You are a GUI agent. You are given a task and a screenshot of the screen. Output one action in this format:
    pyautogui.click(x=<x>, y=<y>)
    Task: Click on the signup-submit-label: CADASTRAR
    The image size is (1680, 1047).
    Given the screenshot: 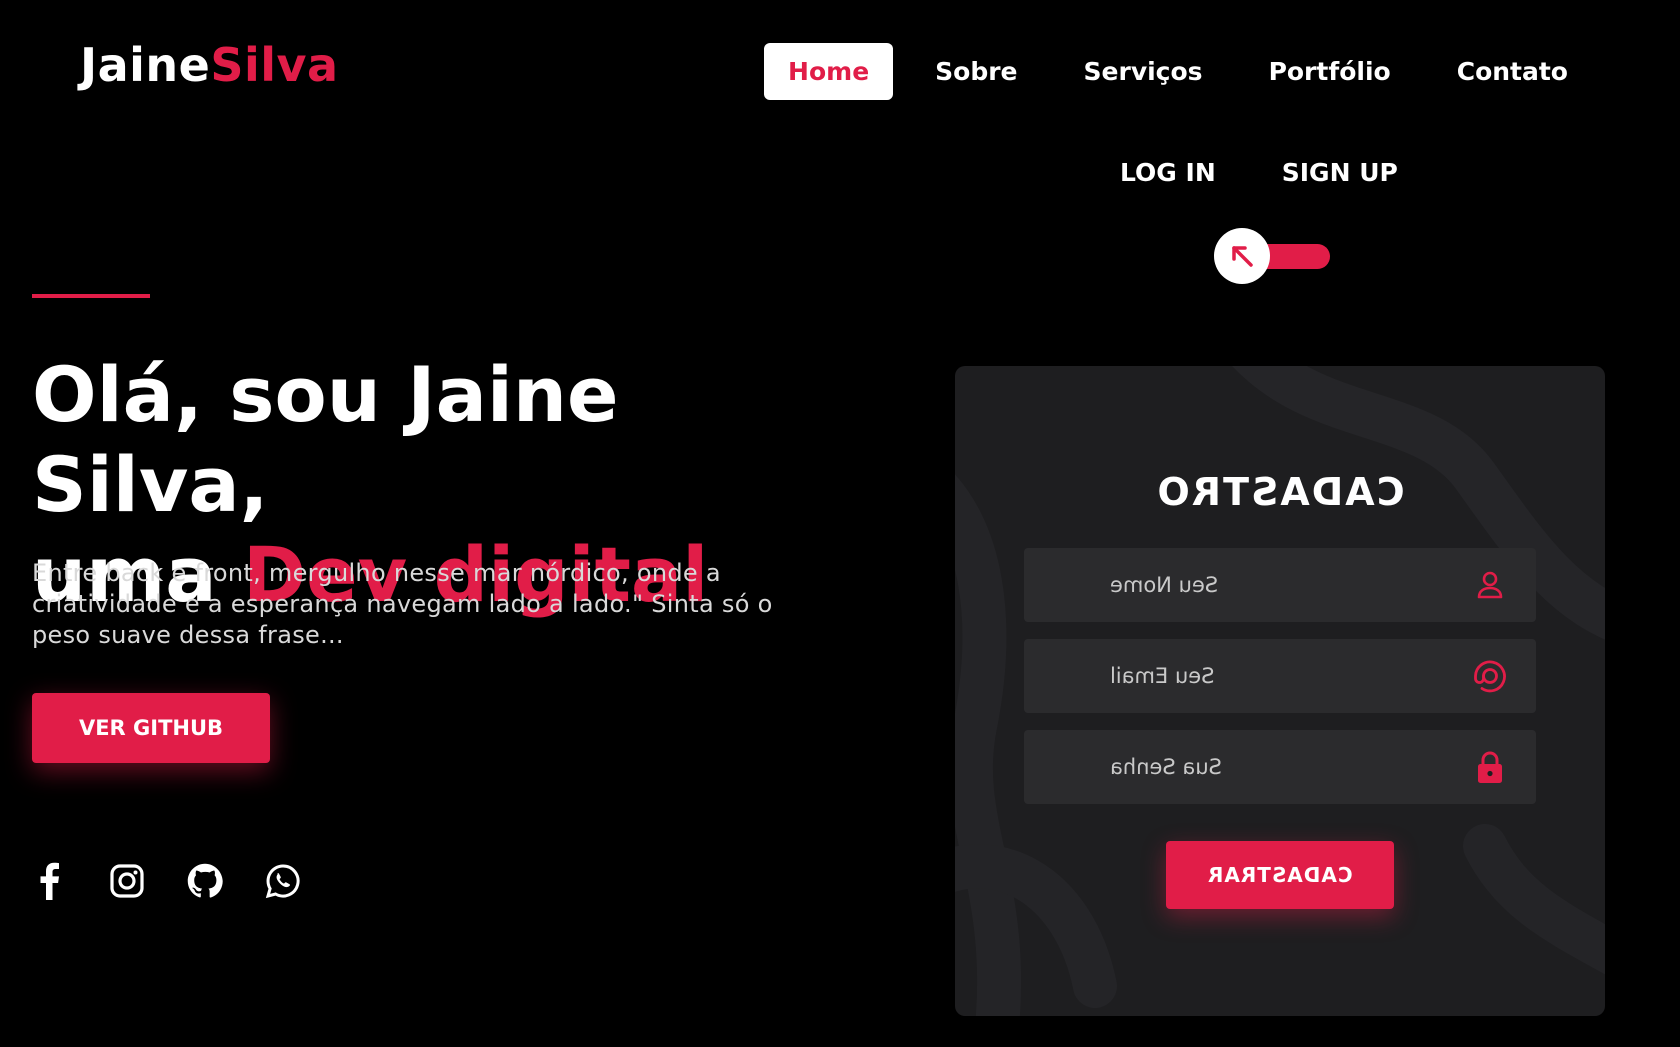 What is the action you would take?
    pyautogui.click(x=1280, y=875)
    